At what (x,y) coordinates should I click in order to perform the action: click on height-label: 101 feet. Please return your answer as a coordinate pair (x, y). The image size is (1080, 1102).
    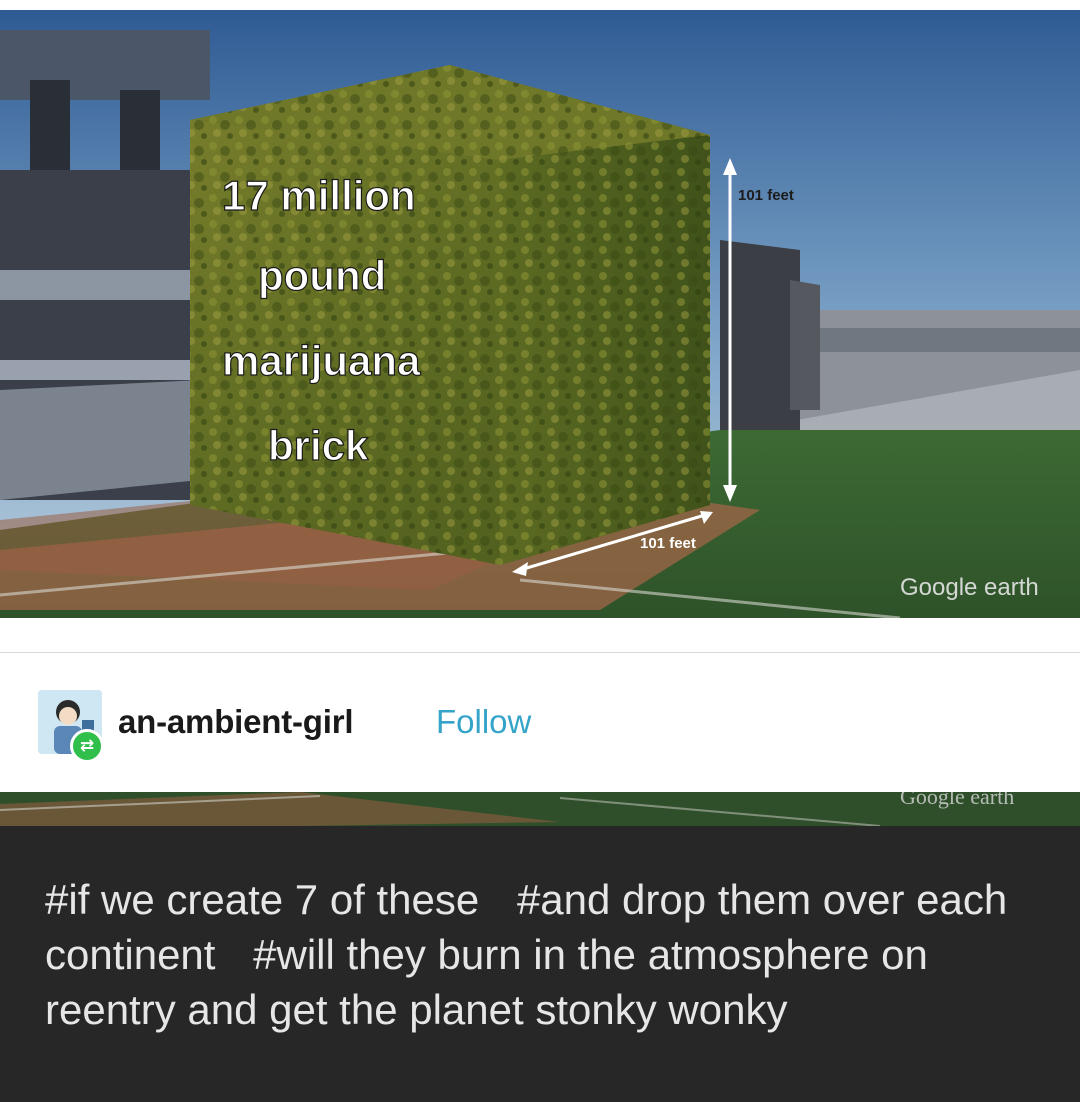
    Looking at the image, I should click on (766, 195).